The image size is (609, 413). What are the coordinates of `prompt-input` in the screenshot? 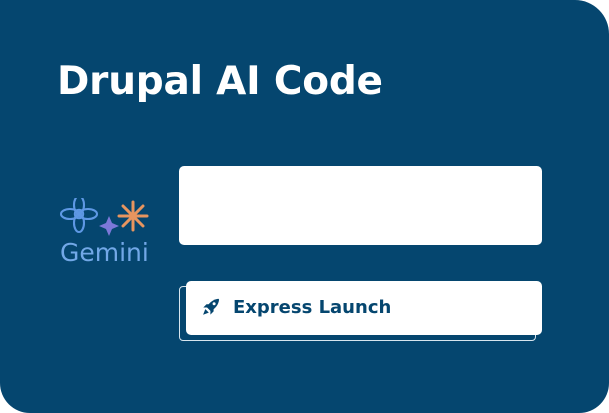 It's located at (360, 205).